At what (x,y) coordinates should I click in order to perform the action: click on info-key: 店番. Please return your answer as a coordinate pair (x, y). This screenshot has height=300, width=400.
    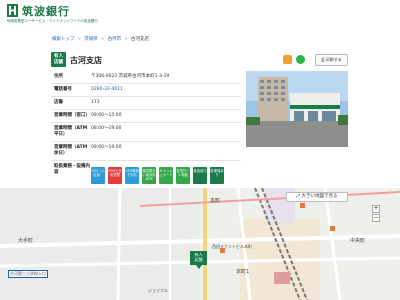
    Looking at the image, I should click on (58, 102).